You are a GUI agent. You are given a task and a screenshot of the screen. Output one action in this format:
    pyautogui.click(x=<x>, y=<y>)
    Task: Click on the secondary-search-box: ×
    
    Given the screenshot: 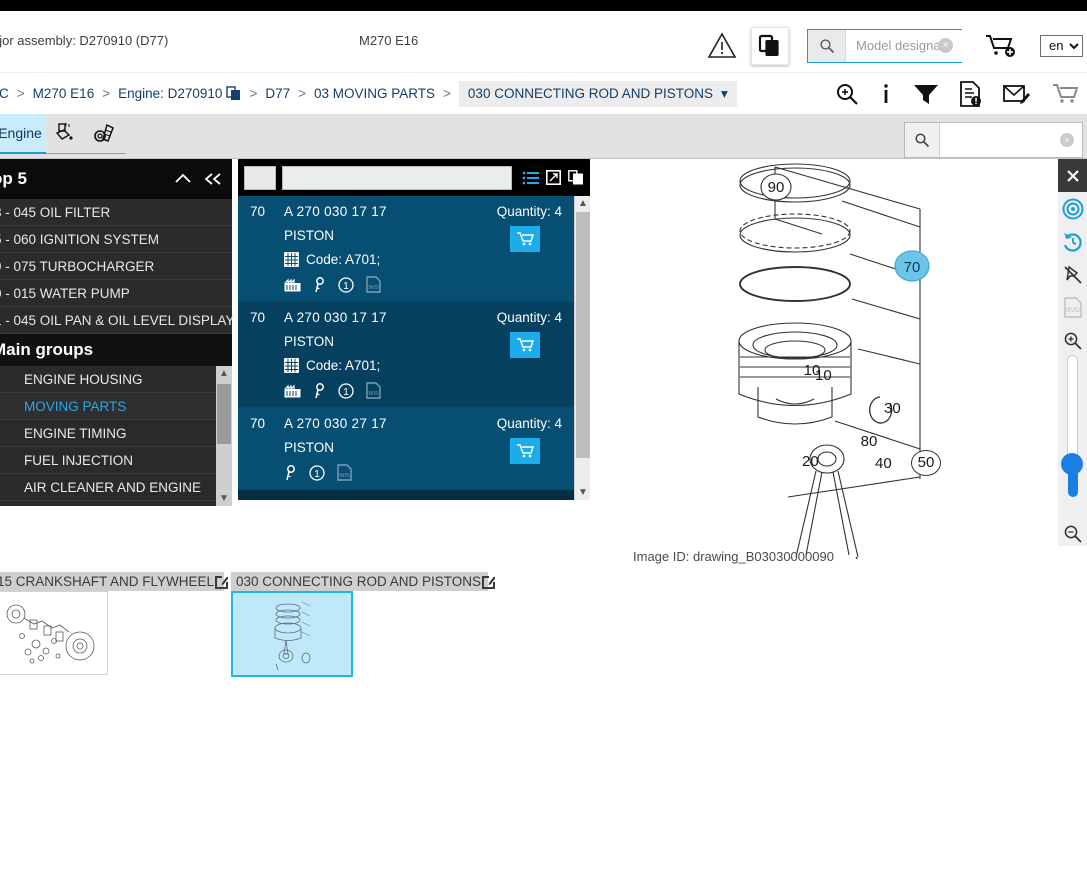 What is the action you would take?
    pyautogui.click(x=993, y=140)
    